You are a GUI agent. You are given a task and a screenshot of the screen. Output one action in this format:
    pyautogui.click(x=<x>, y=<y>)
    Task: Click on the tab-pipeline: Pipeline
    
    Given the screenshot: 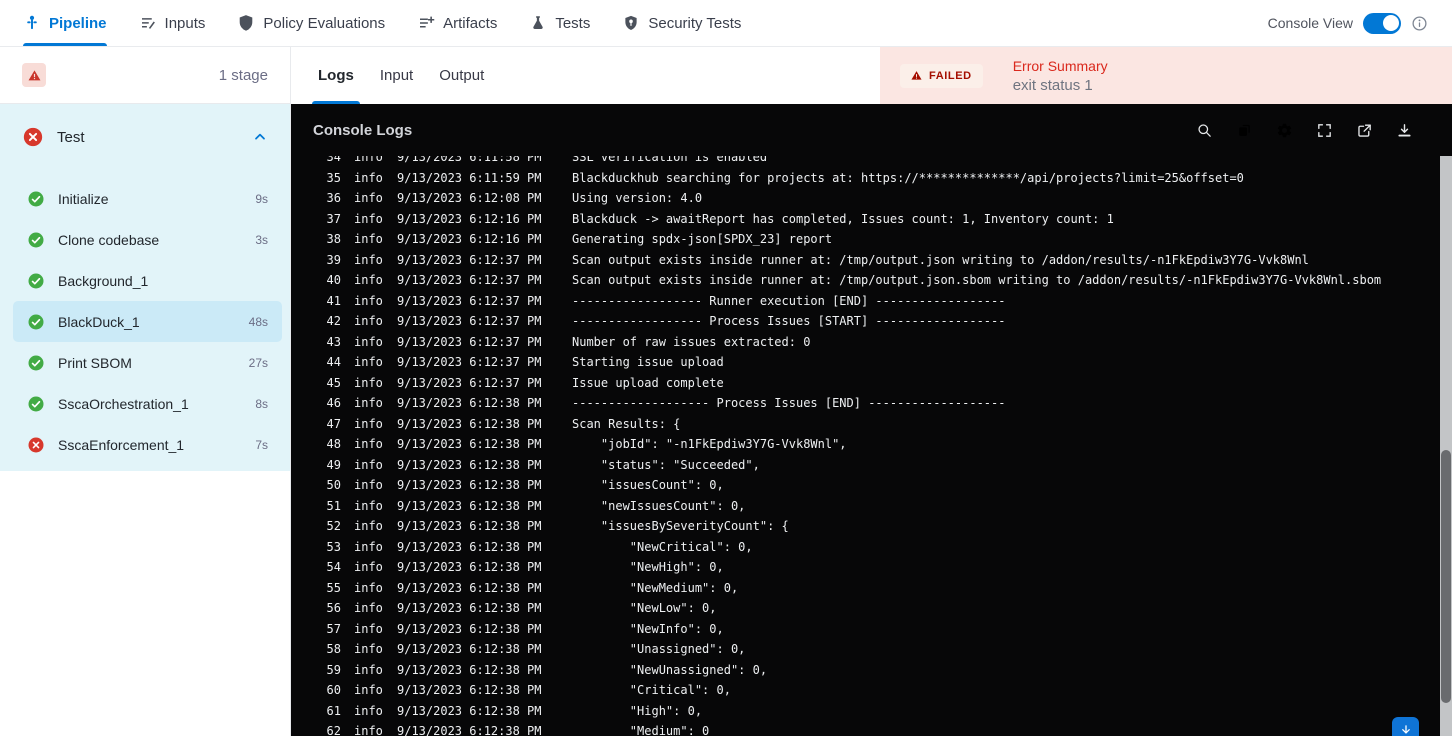 What is the action you would take?
    pyautogui.click(x=65, y=23)
    